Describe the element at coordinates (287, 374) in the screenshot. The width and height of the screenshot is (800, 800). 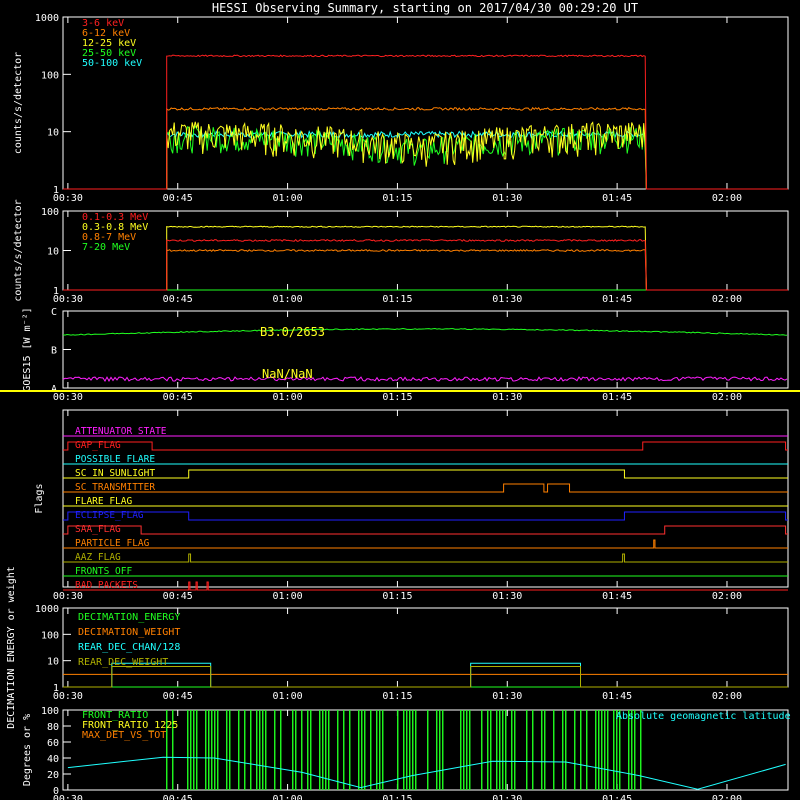
I see `goes-annotation: NaN/NaN` at that location.